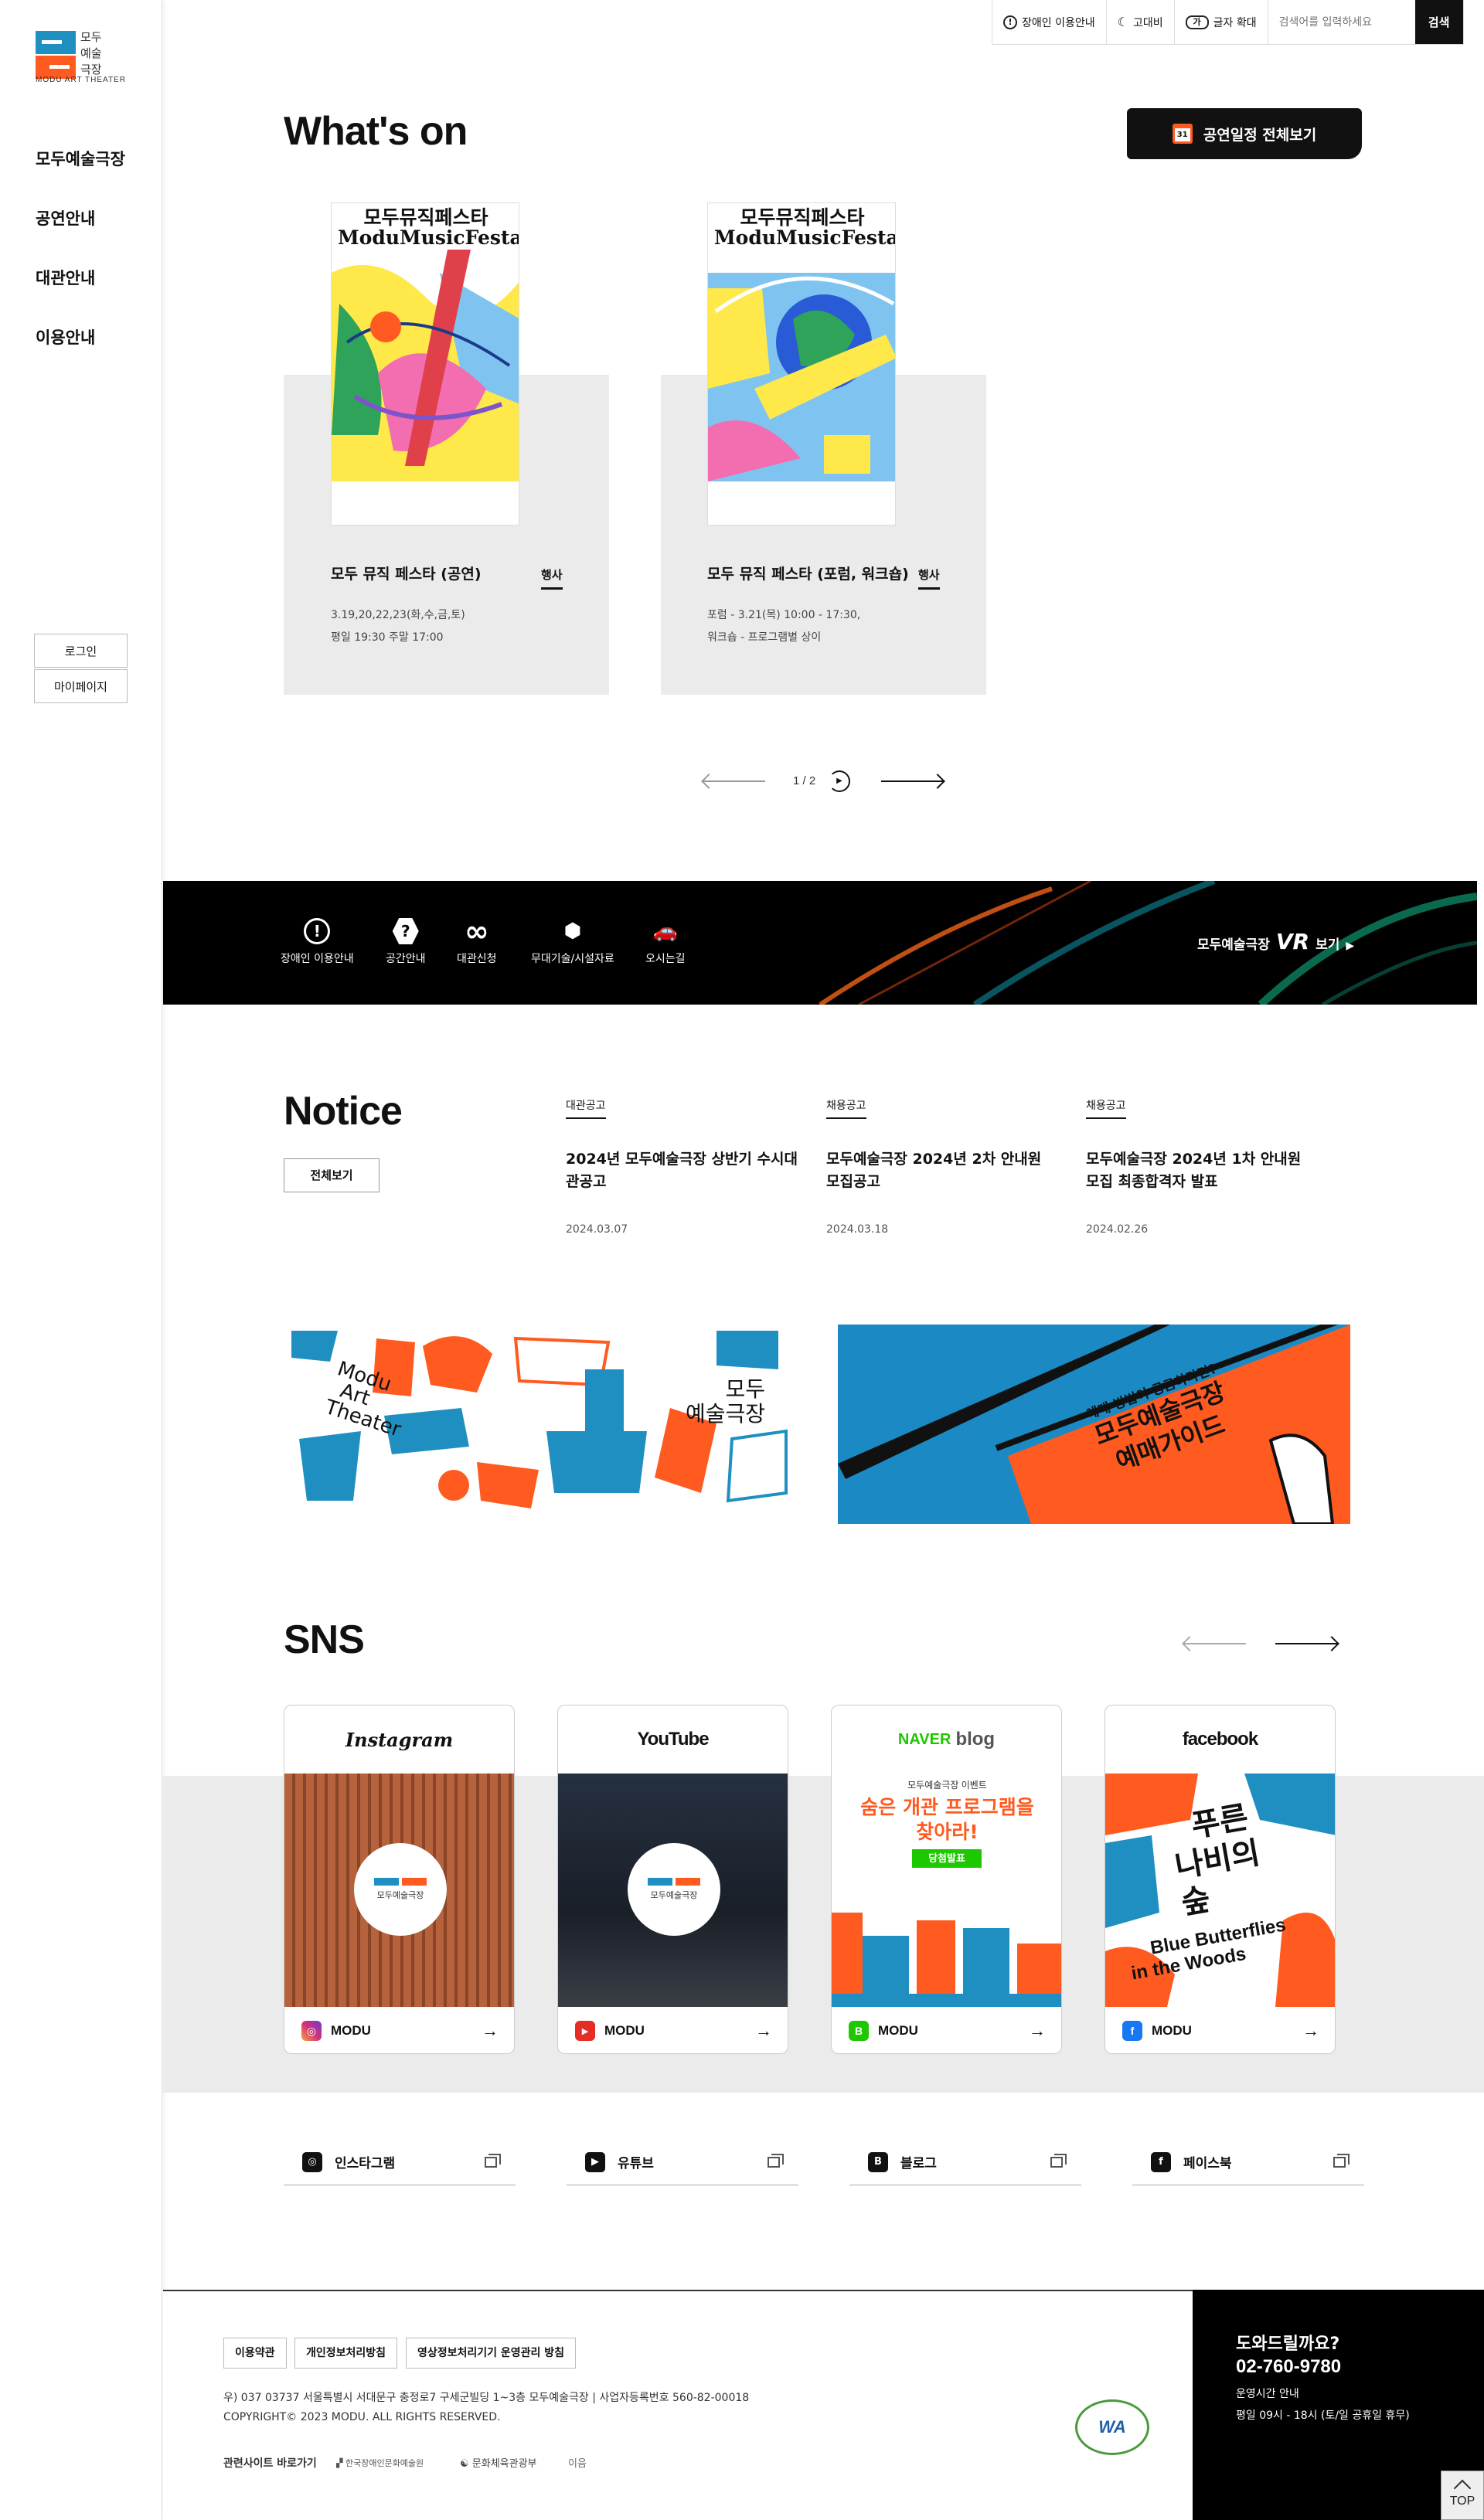 This screenshot has height=2520, width=1484. I want to click on notice-date-3: 2024.02.26, so click(1117, 1229).